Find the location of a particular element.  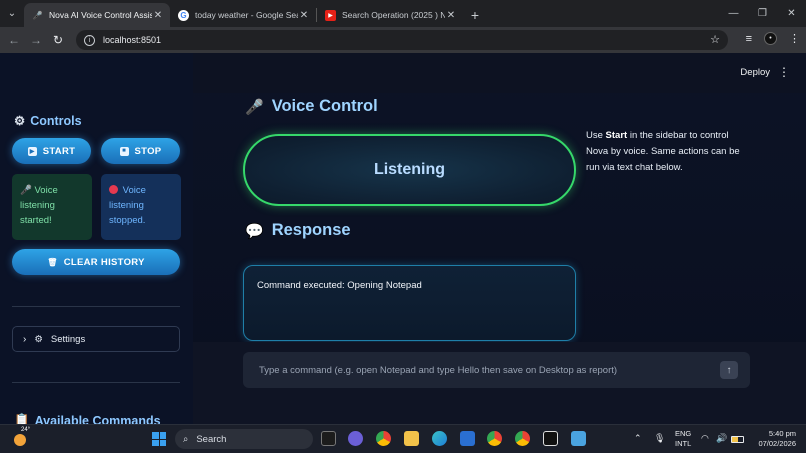

lang-line1: ENG is located at coordinates (683, 433).